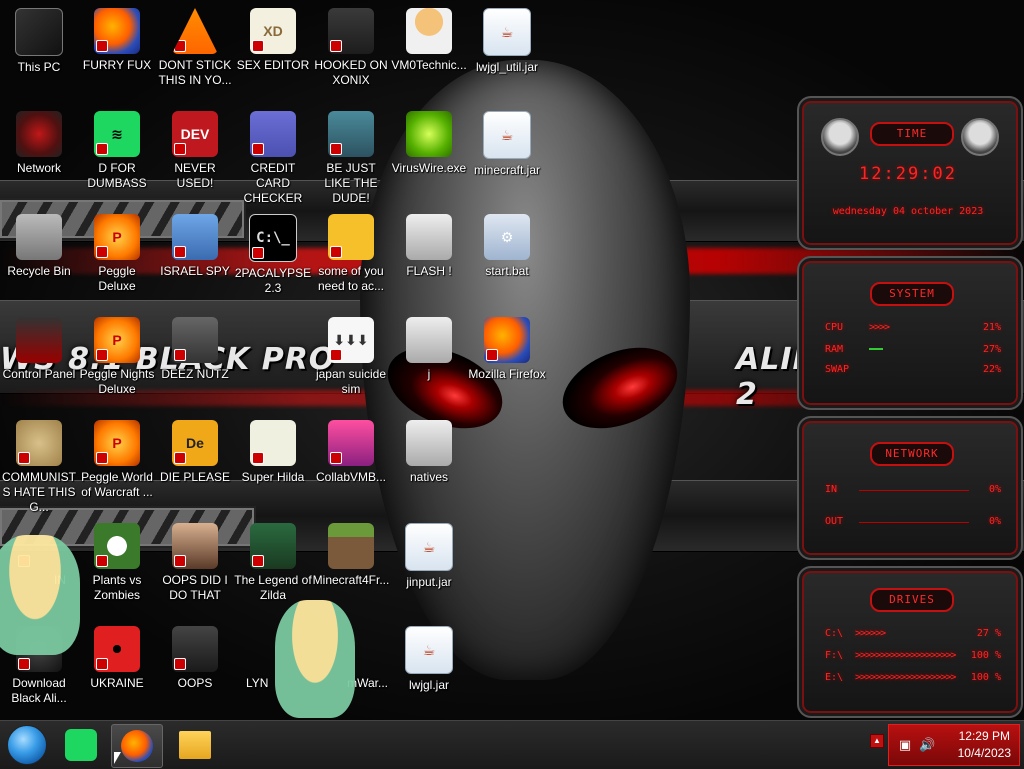 The width and height of the screenshot is (1024, 769). What do you see at coordinates (117, 278) in the screenshot?
I see `icon-label: Peggle Deluxe` at bounding box center [117, 278].